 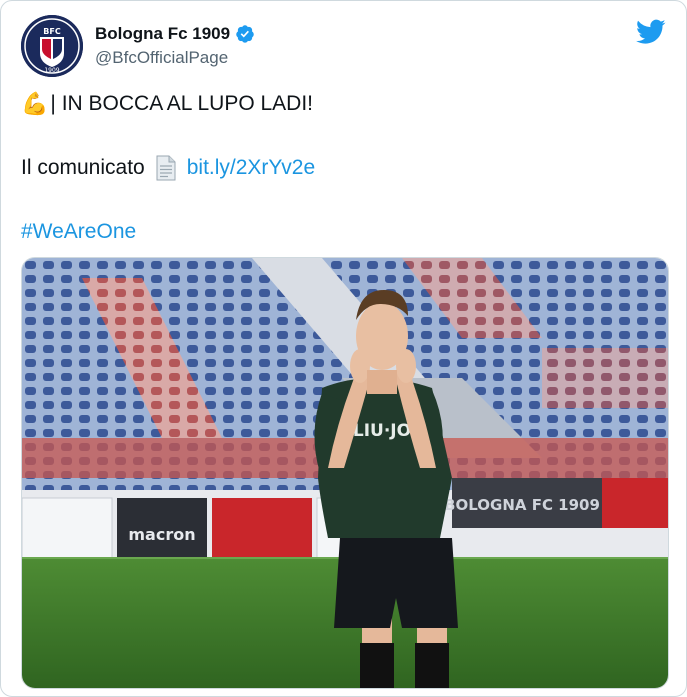 I want to click on bologna-crest-icon: BFC 1909, so click(x=52, y=46).